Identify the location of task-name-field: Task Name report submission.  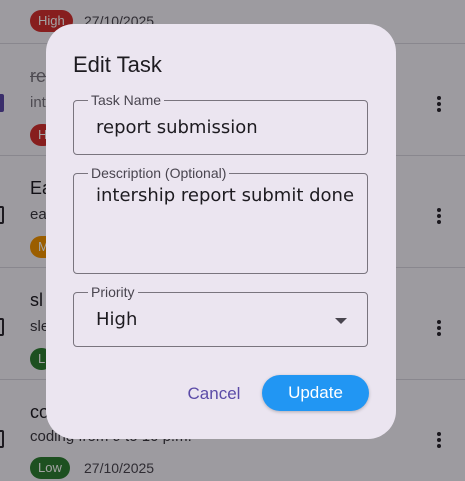
(220, 123).